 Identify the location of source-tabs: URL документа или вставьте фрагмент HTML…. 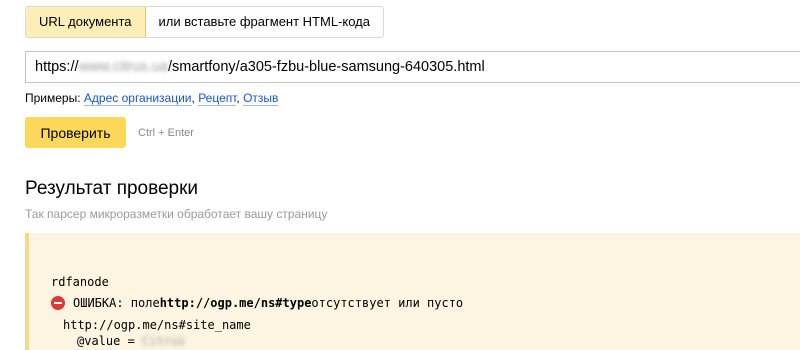
(204, 22).